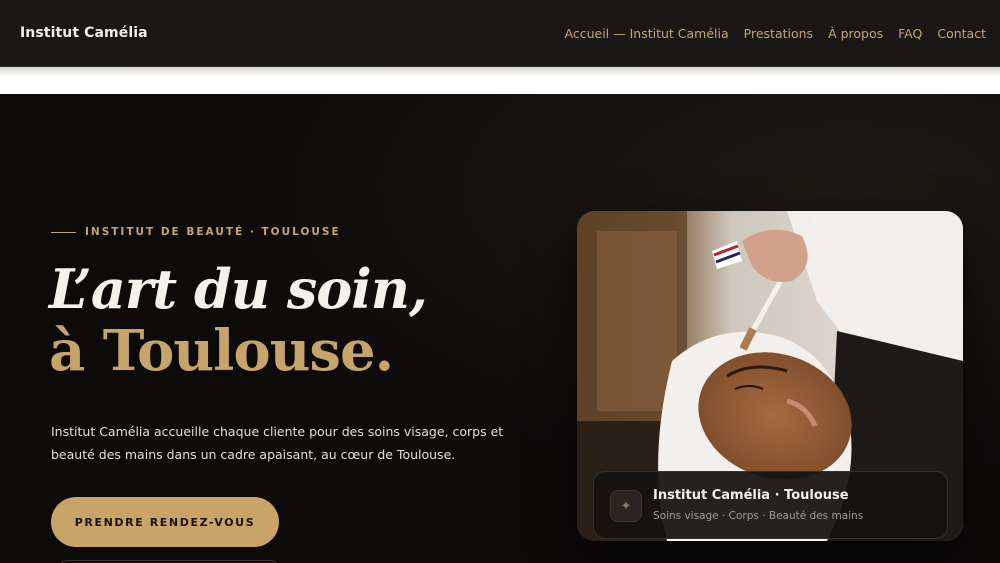  I want to click on book-appointment-button: PRENDRE RENDEZ-VOUS, so click(165, 522).